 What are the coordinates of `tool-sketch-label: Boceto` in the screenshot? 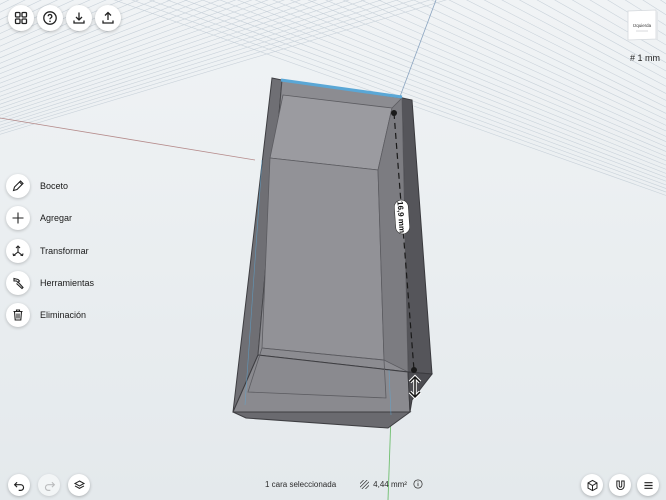 It's located at (54, 186).